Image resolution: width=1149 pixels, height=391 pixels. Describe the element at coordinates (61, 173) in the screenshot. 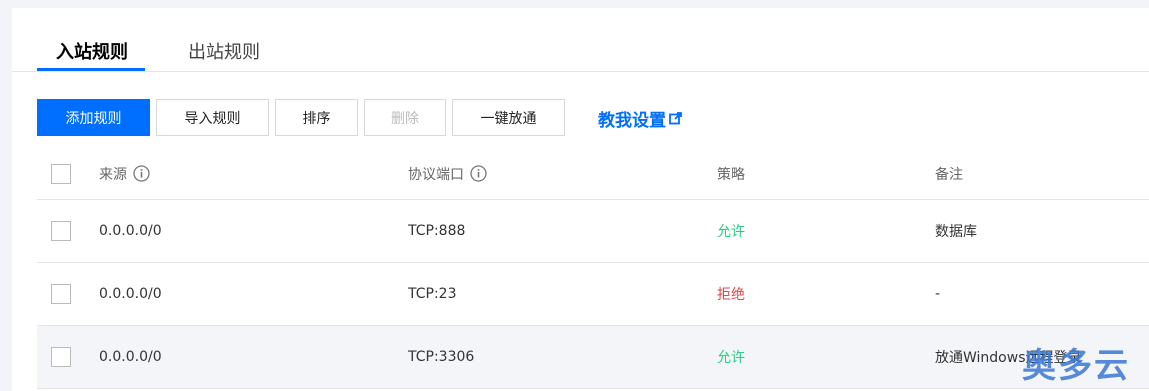

I see `select-all-checkbox` at that location.